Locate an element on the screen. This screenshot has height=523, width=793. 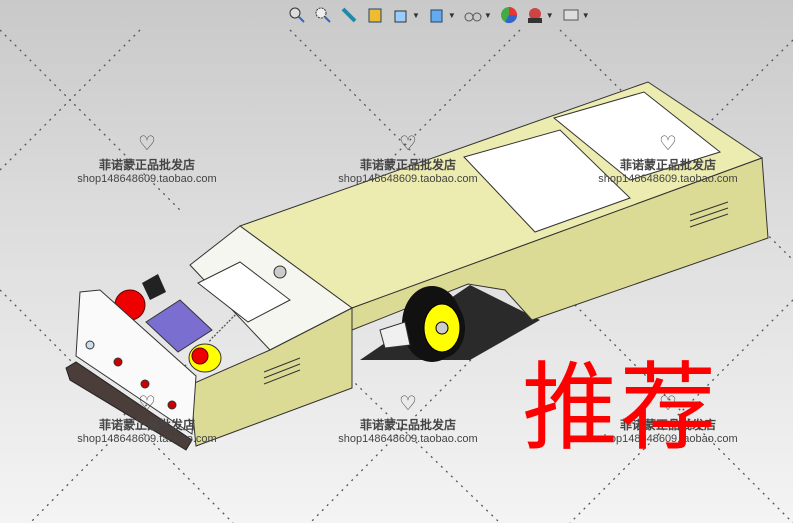
zoom-to-fit-icon is located at coordinates (297, 15).